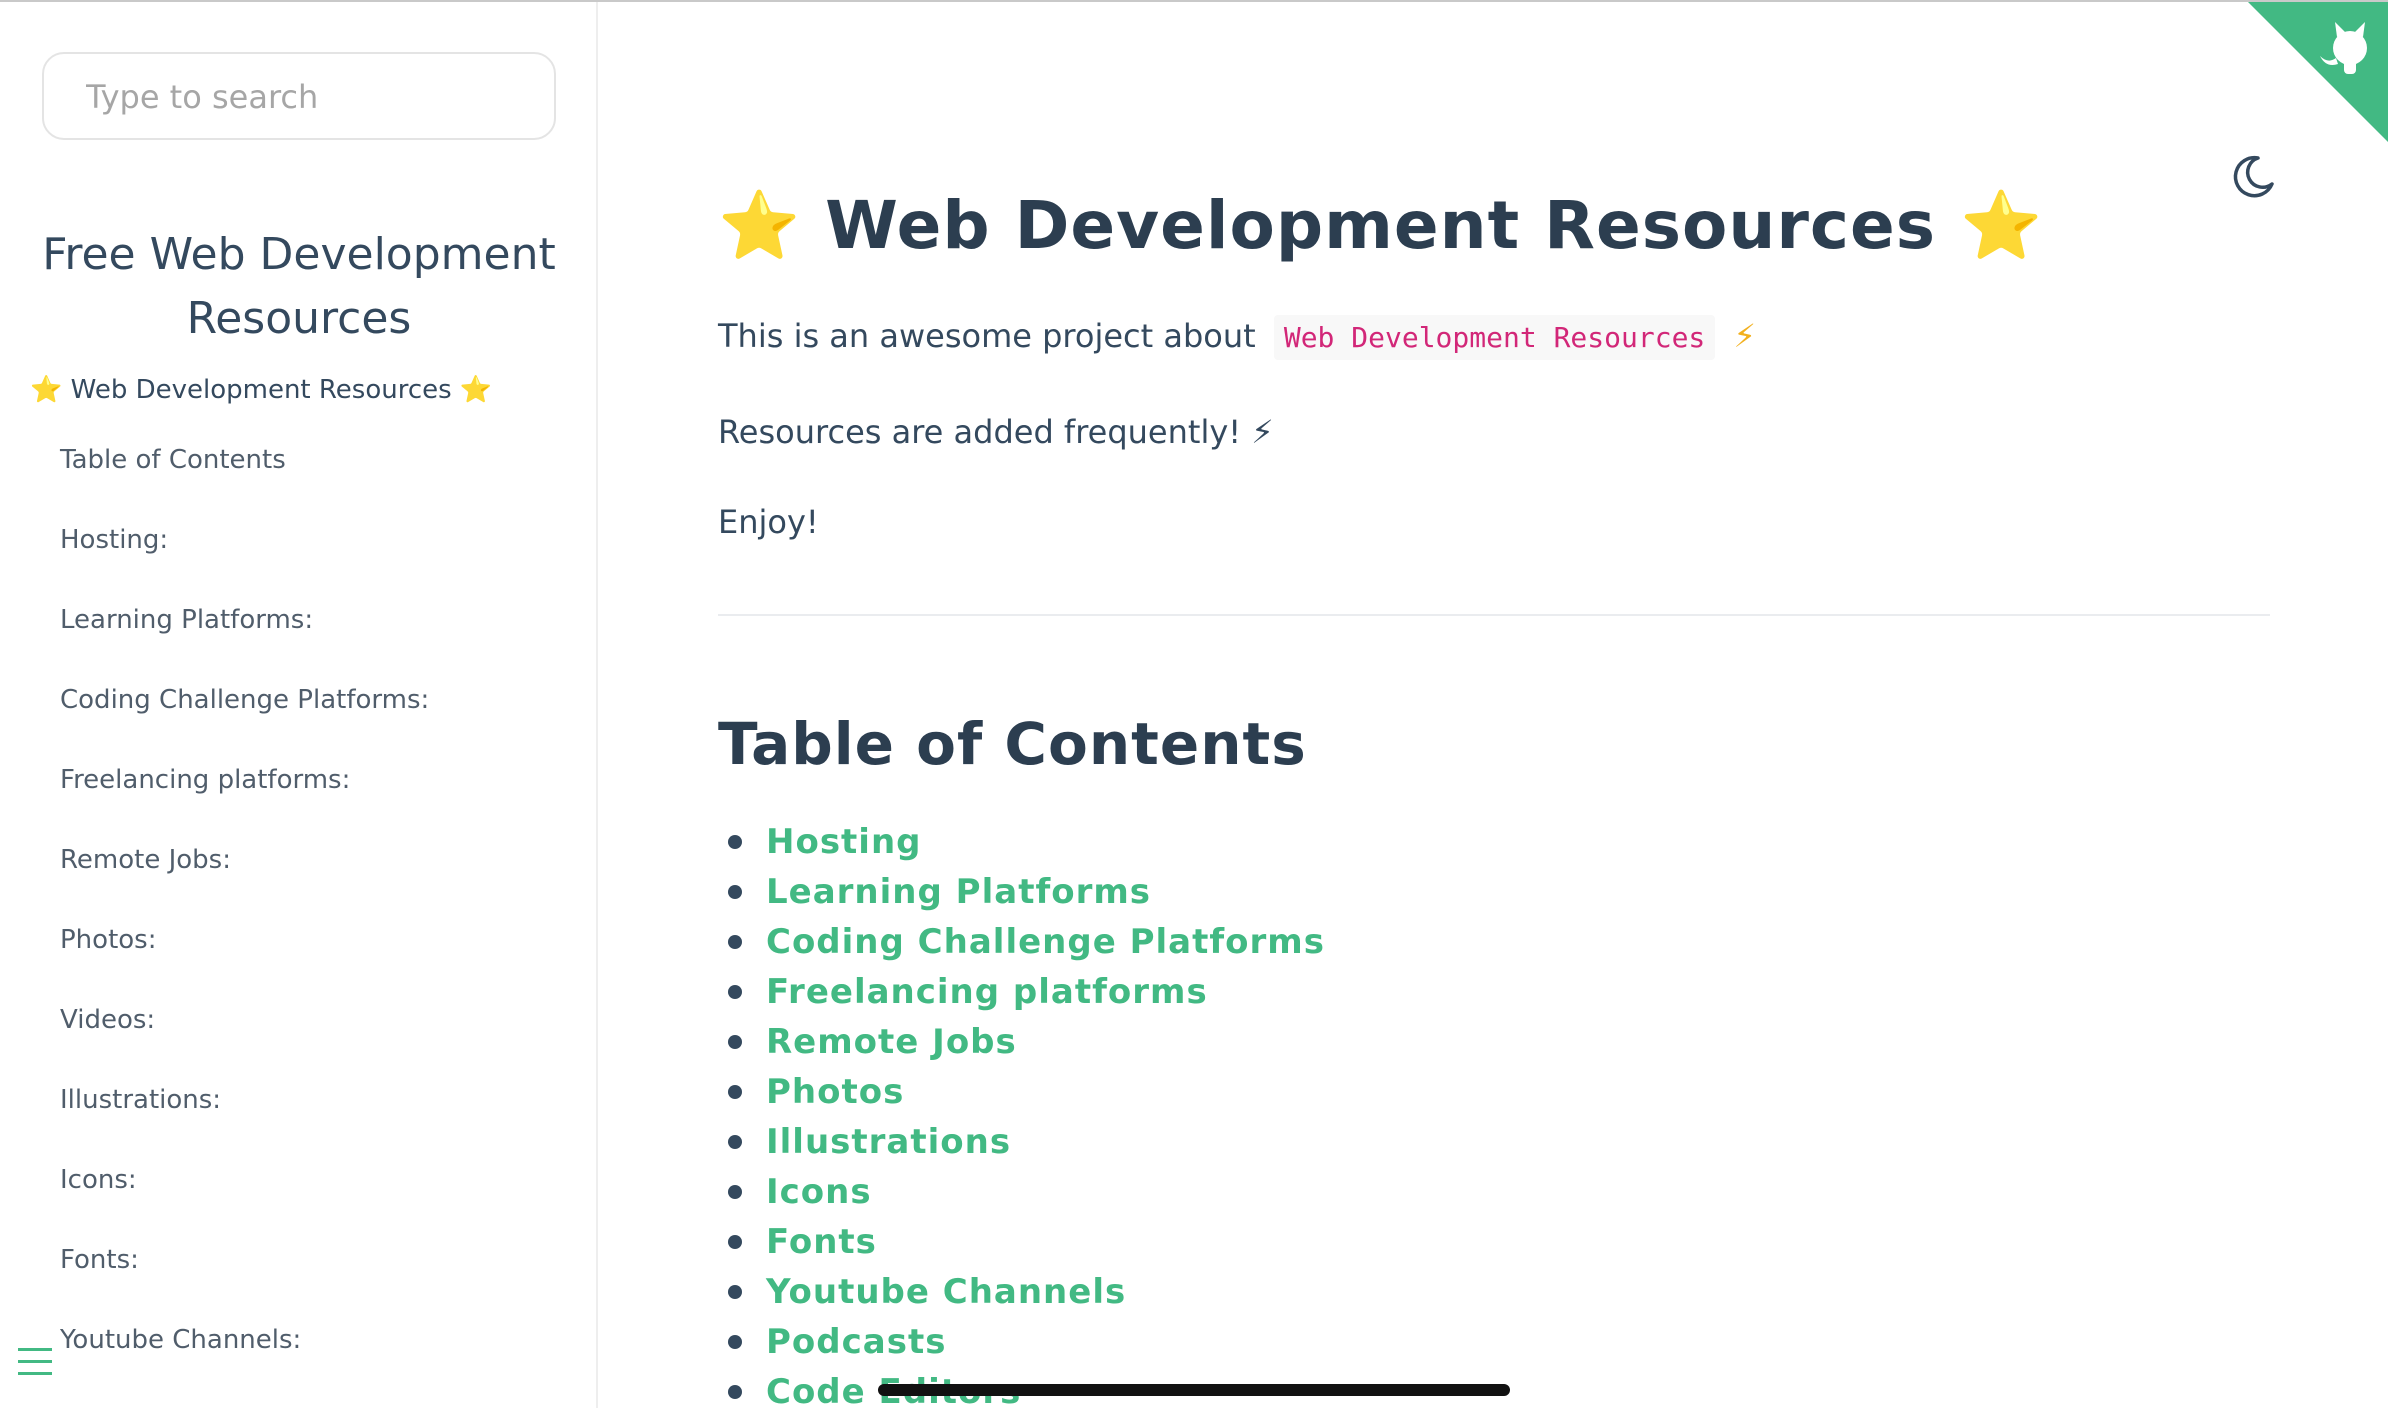  Describe the element at coordinates (1021, 1092) in the screenshot. I see `toc-item: Photos` at that location.